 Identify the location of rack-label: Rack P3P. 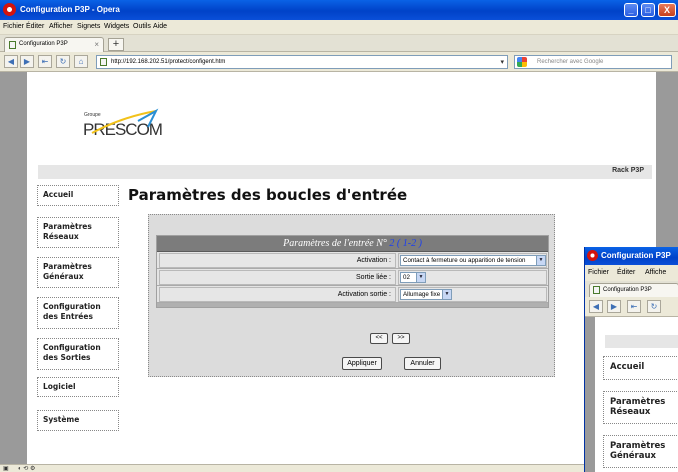
(628, 170).